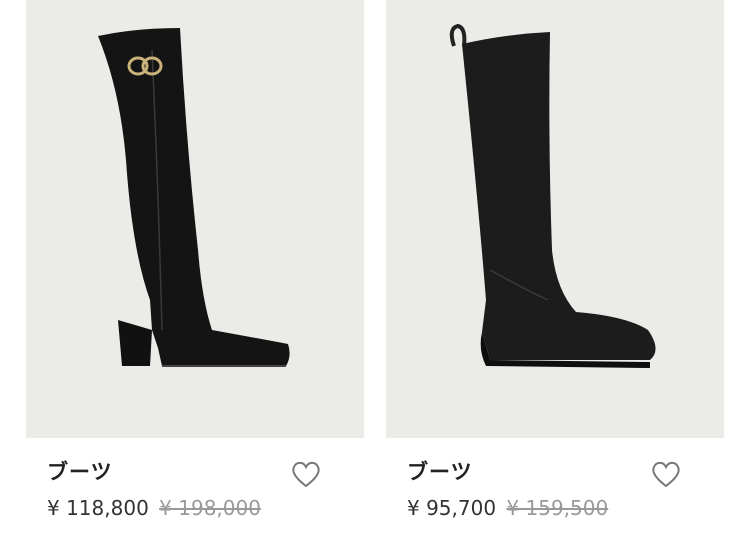 Image resolution: width=750 pixels, height=544 pixels. I want to click on price-row: ¥ 118,800 ¥ 198,000, so click(154, 508).